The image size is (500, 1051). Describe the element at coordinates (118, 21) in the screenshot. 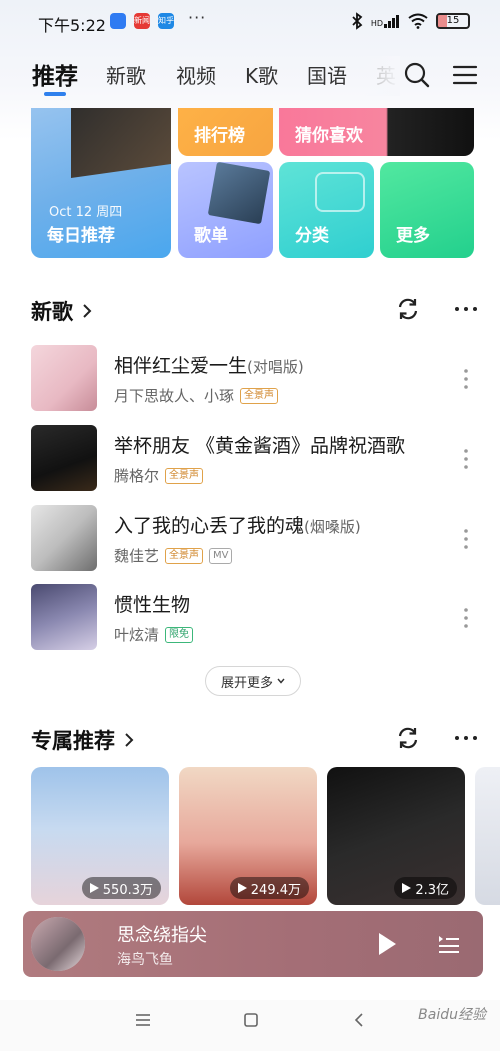

I see `message-app-icon` at that location.